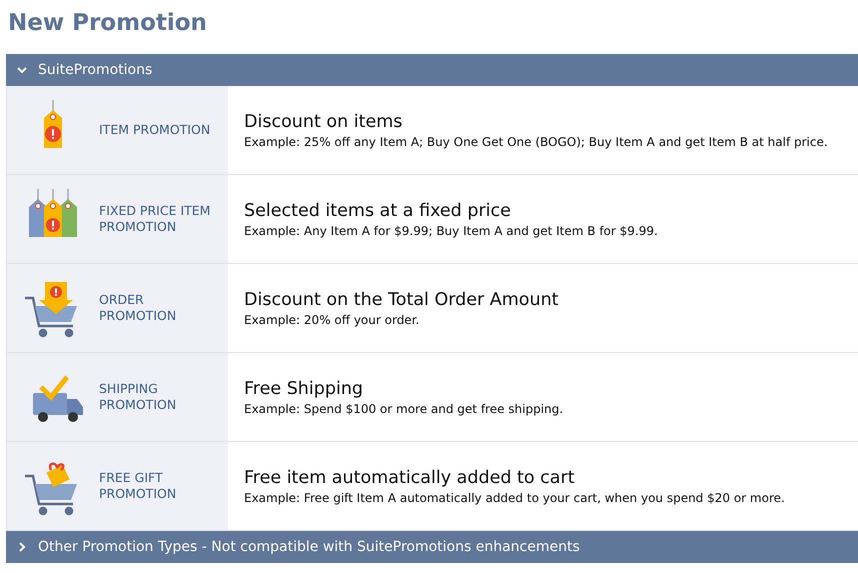 This screenshot has width=858, height=573. What do you see at coordinates (432, 547) in the screenshot?
I see `section-header: Other Promotion Types - Not compatible with SuitePromotions enhancements` at bounding box center [432, 547].